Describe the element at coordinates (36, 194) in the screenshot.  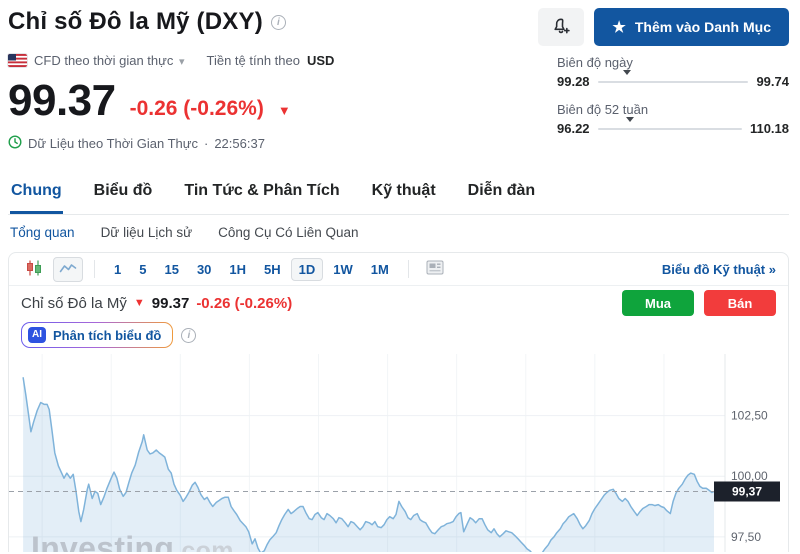
I see `tab-chung: Chung` at that location.